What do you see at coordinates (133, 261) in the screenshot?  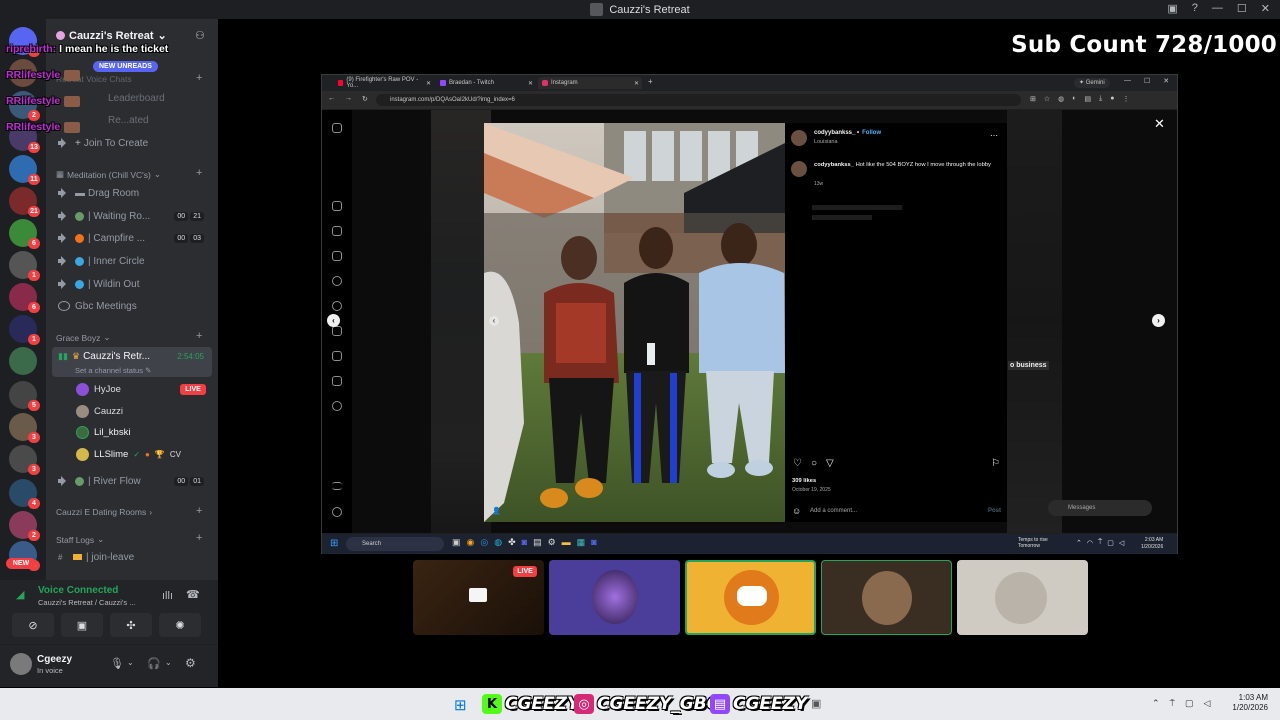 I see `channel-inner-circle: | Inner Circle` at bounding box center [133, 261].